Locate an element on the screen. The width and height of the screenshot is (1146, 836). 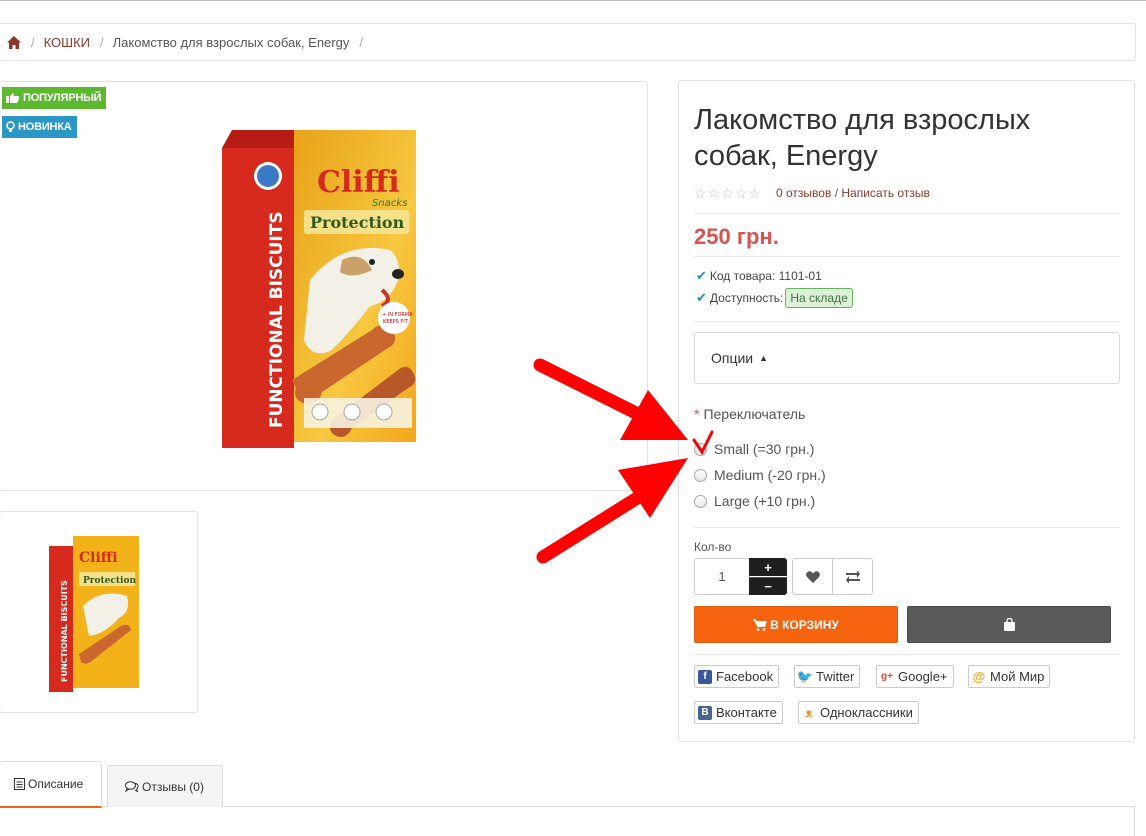
annotation-arrow-bottom is located at coordinates (612, 511).